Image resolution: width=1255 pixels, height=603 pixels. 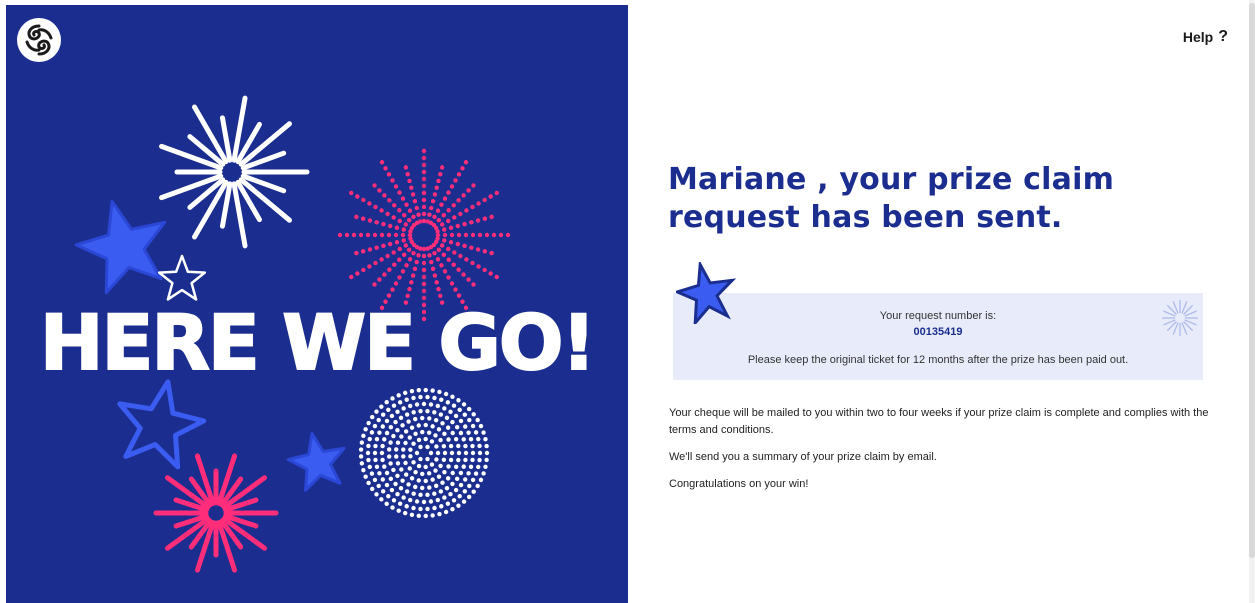 I want to click on scrollbar, so click(x=1252, y=301).